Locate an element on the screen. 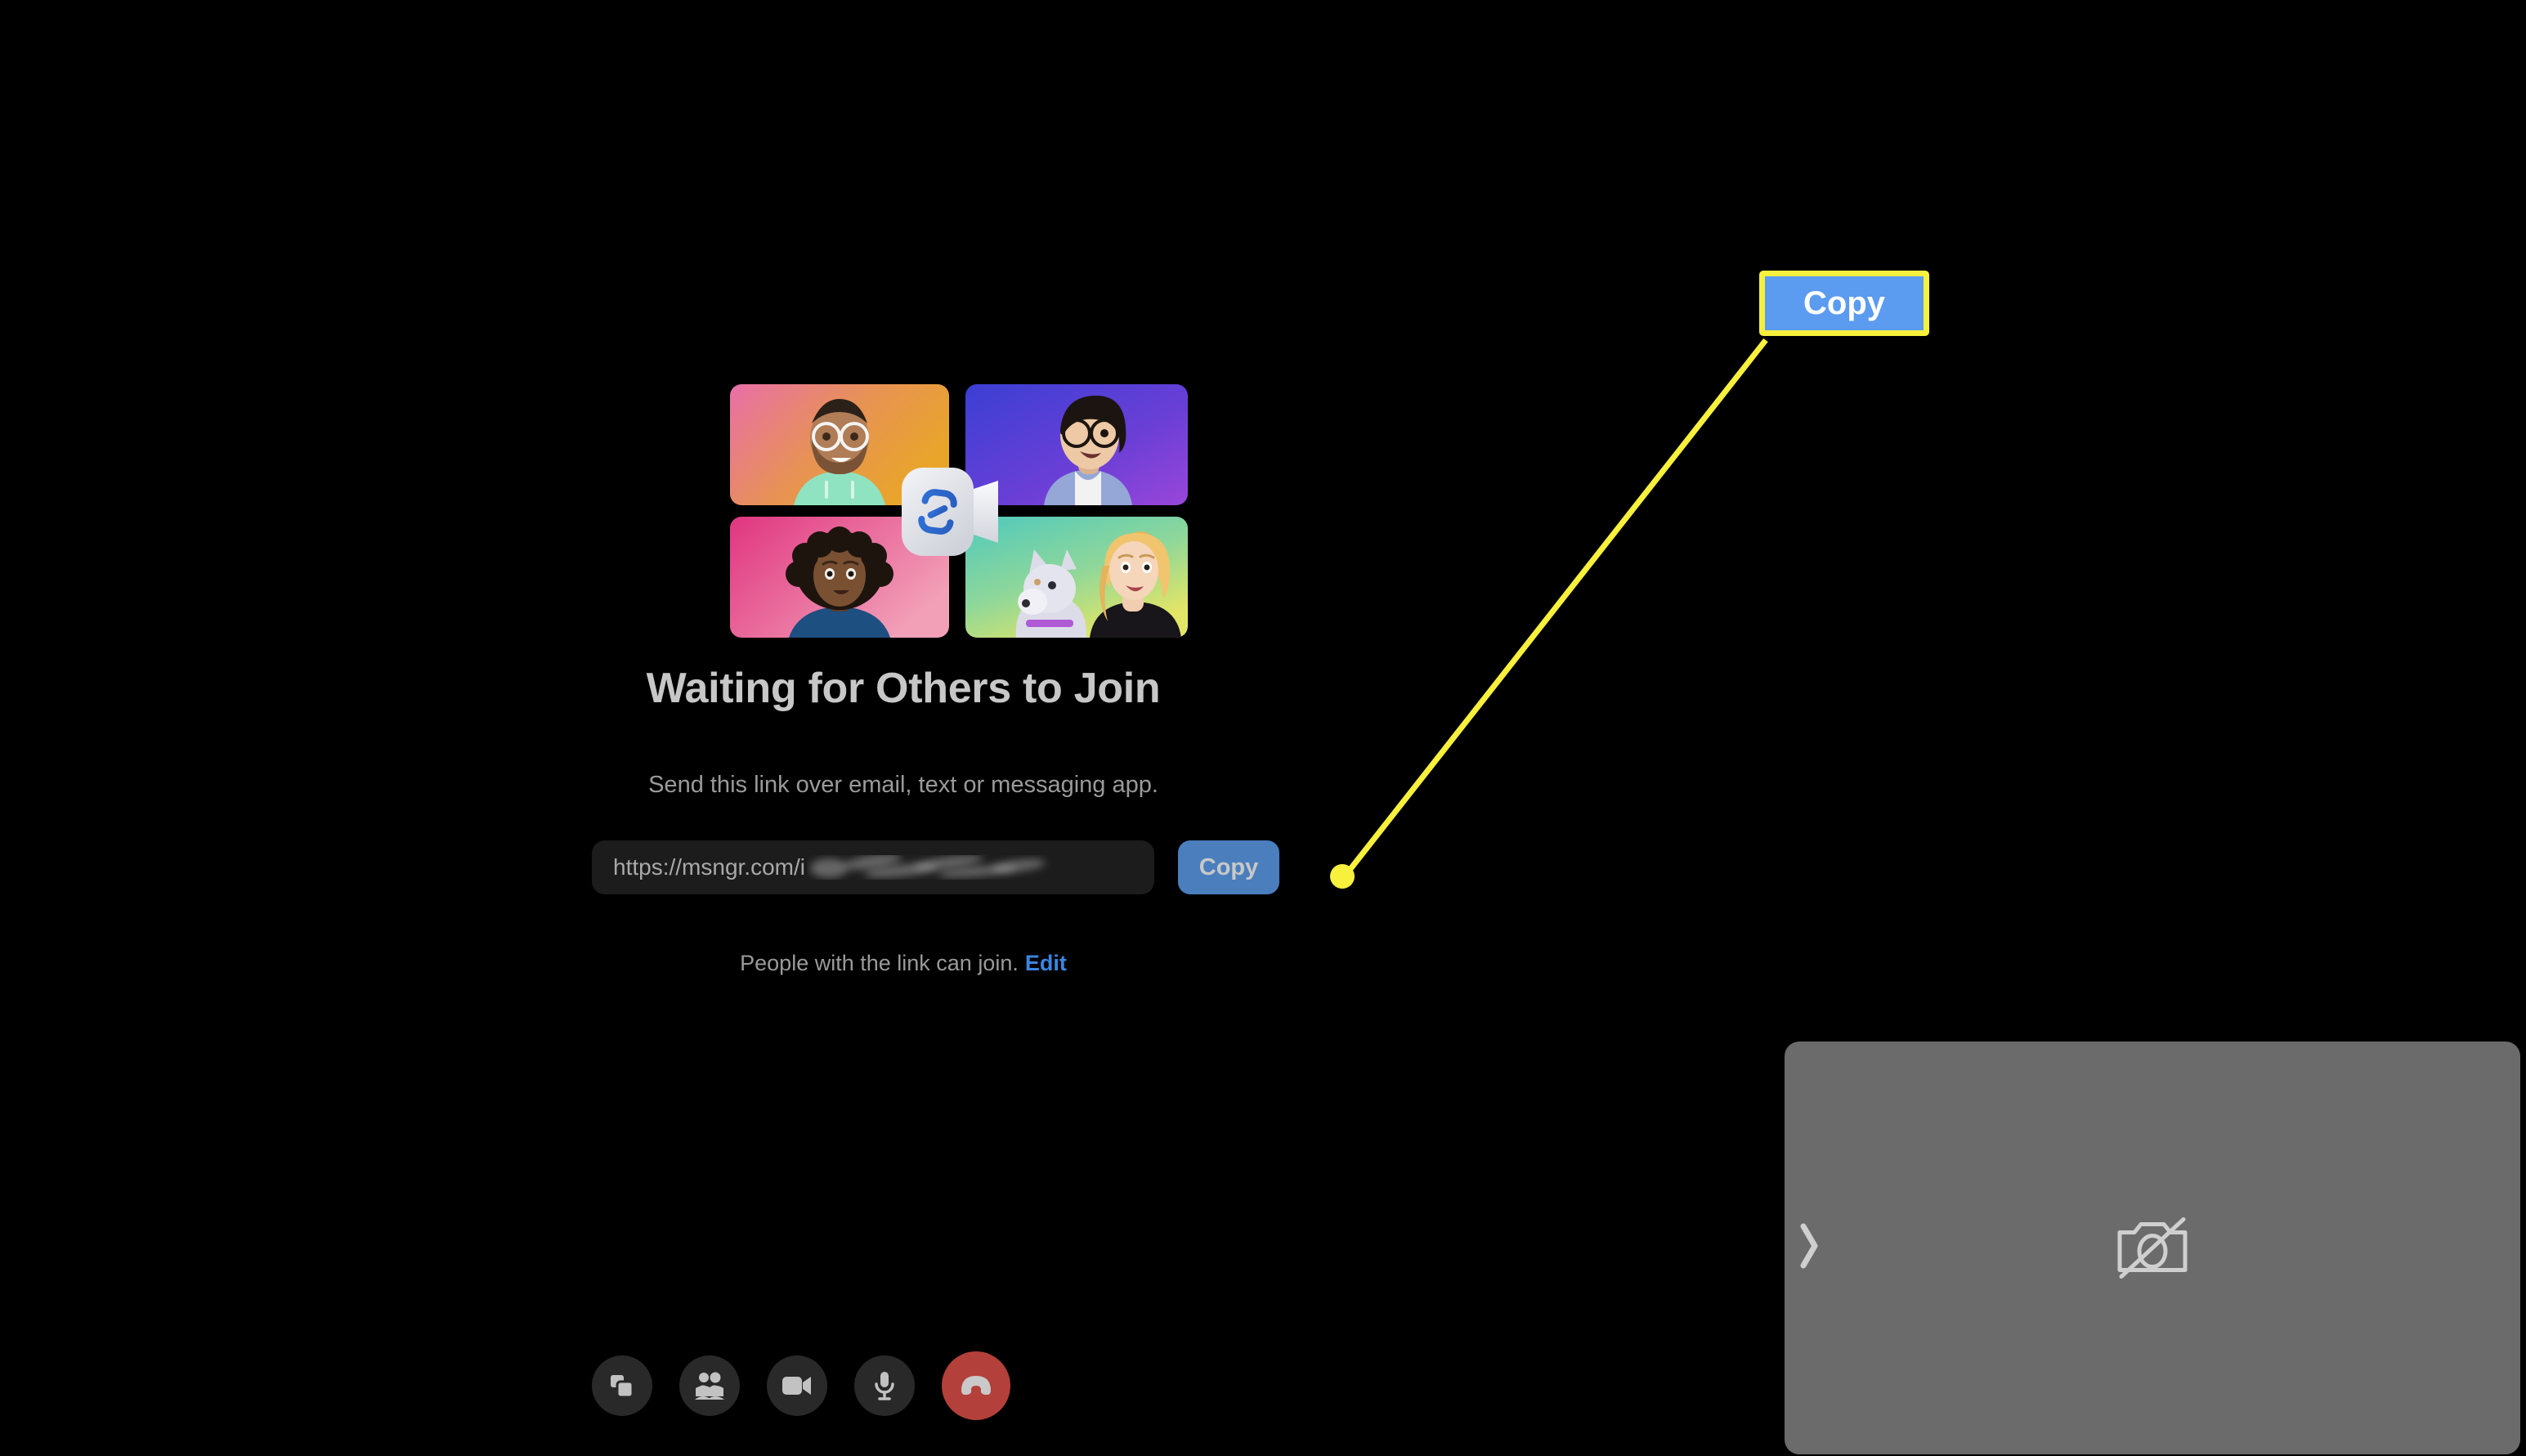 The image size is (2526, 1456). self-view-panel is located at coordinates (2152, 1248).